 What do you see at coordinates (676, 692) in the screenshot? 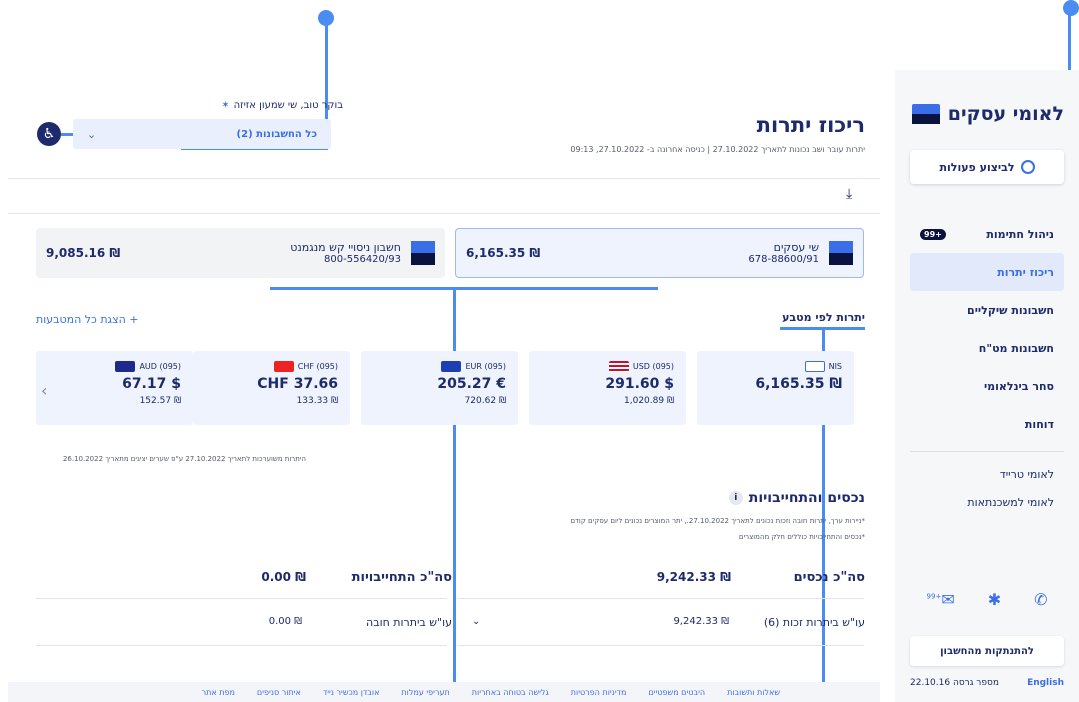
I see `footer-link: היבטים משפטיים` at bounding box center [676, 692].